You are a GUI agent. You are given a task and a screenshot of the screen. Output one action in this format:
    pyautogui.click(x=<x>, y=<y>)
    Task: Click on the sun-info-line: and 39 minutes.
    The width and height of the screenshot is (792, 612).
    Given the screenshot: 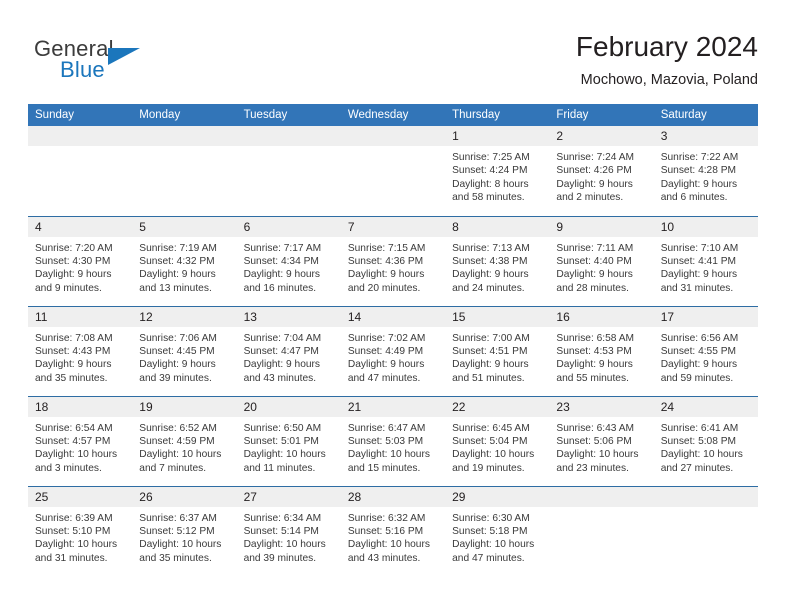 What is the action you would take?
    pyautogui.click(x=280, y=558)
    